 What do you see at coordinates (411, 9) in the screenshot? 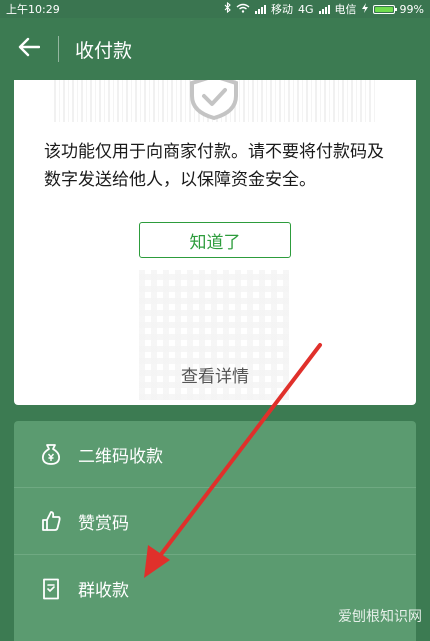
I see `battery-level: 99%` at bounding box center [411, 9].